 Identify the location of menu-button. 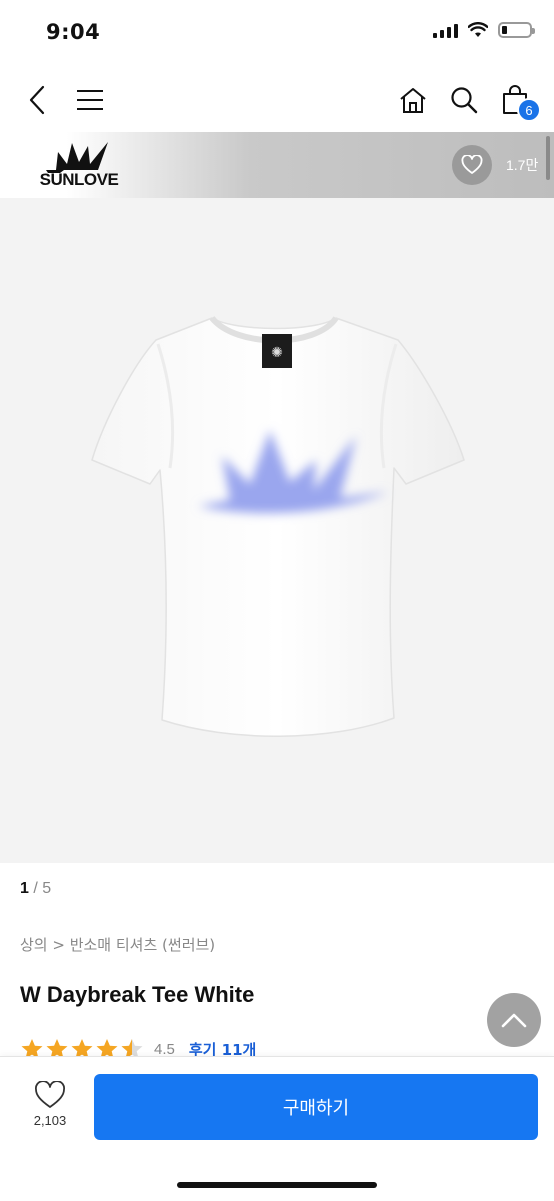
(90, 100).